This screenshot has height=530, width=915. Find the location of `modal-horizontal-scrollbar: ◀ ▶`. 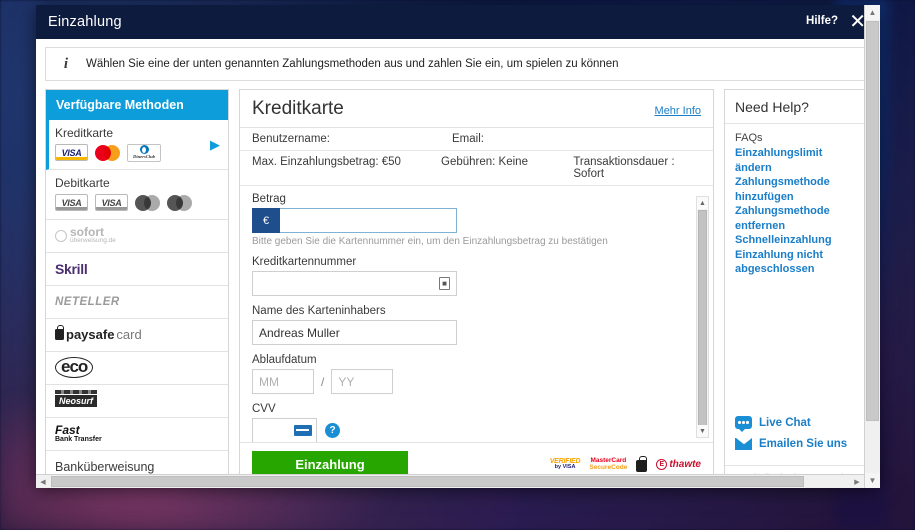

modal-horizontal-scrollbar: ◀ ▶ is located at coordinates (450, 481).